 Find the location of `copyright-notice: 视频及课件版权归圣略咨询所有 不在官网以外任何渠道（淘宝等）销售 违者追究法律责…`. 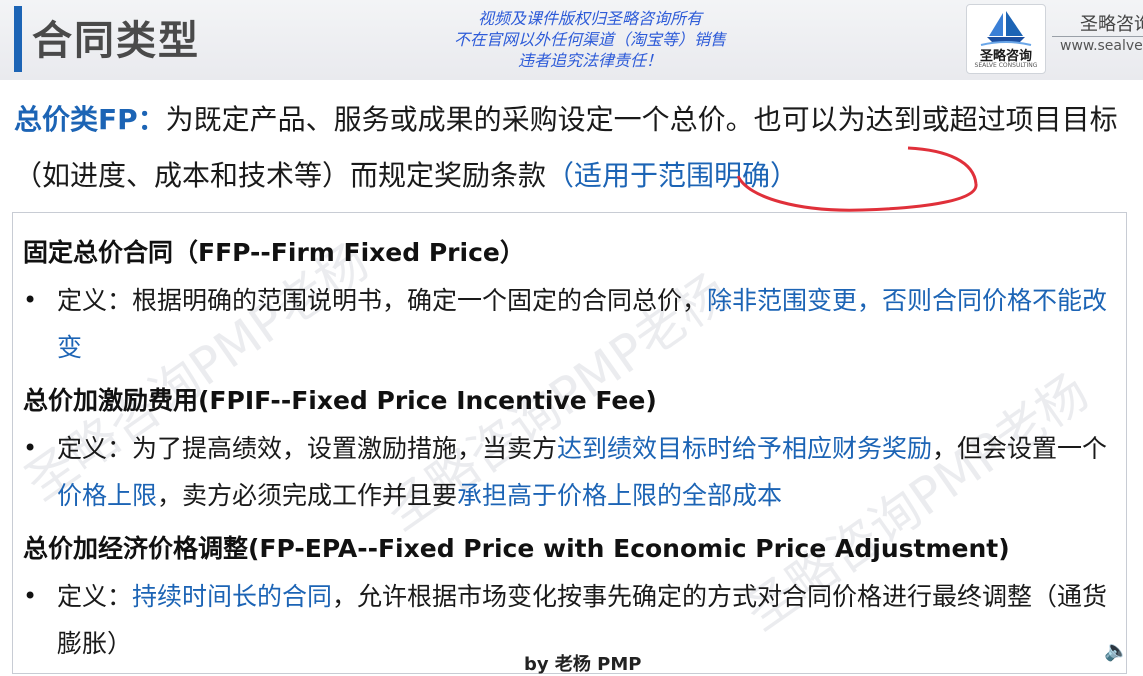

copyright-notice: 视频及课件版权归圣略咨询所有 不在官网以外任何渠道（淘宝等）销售 违者追究法律责… is located at coordinates (590, 39).